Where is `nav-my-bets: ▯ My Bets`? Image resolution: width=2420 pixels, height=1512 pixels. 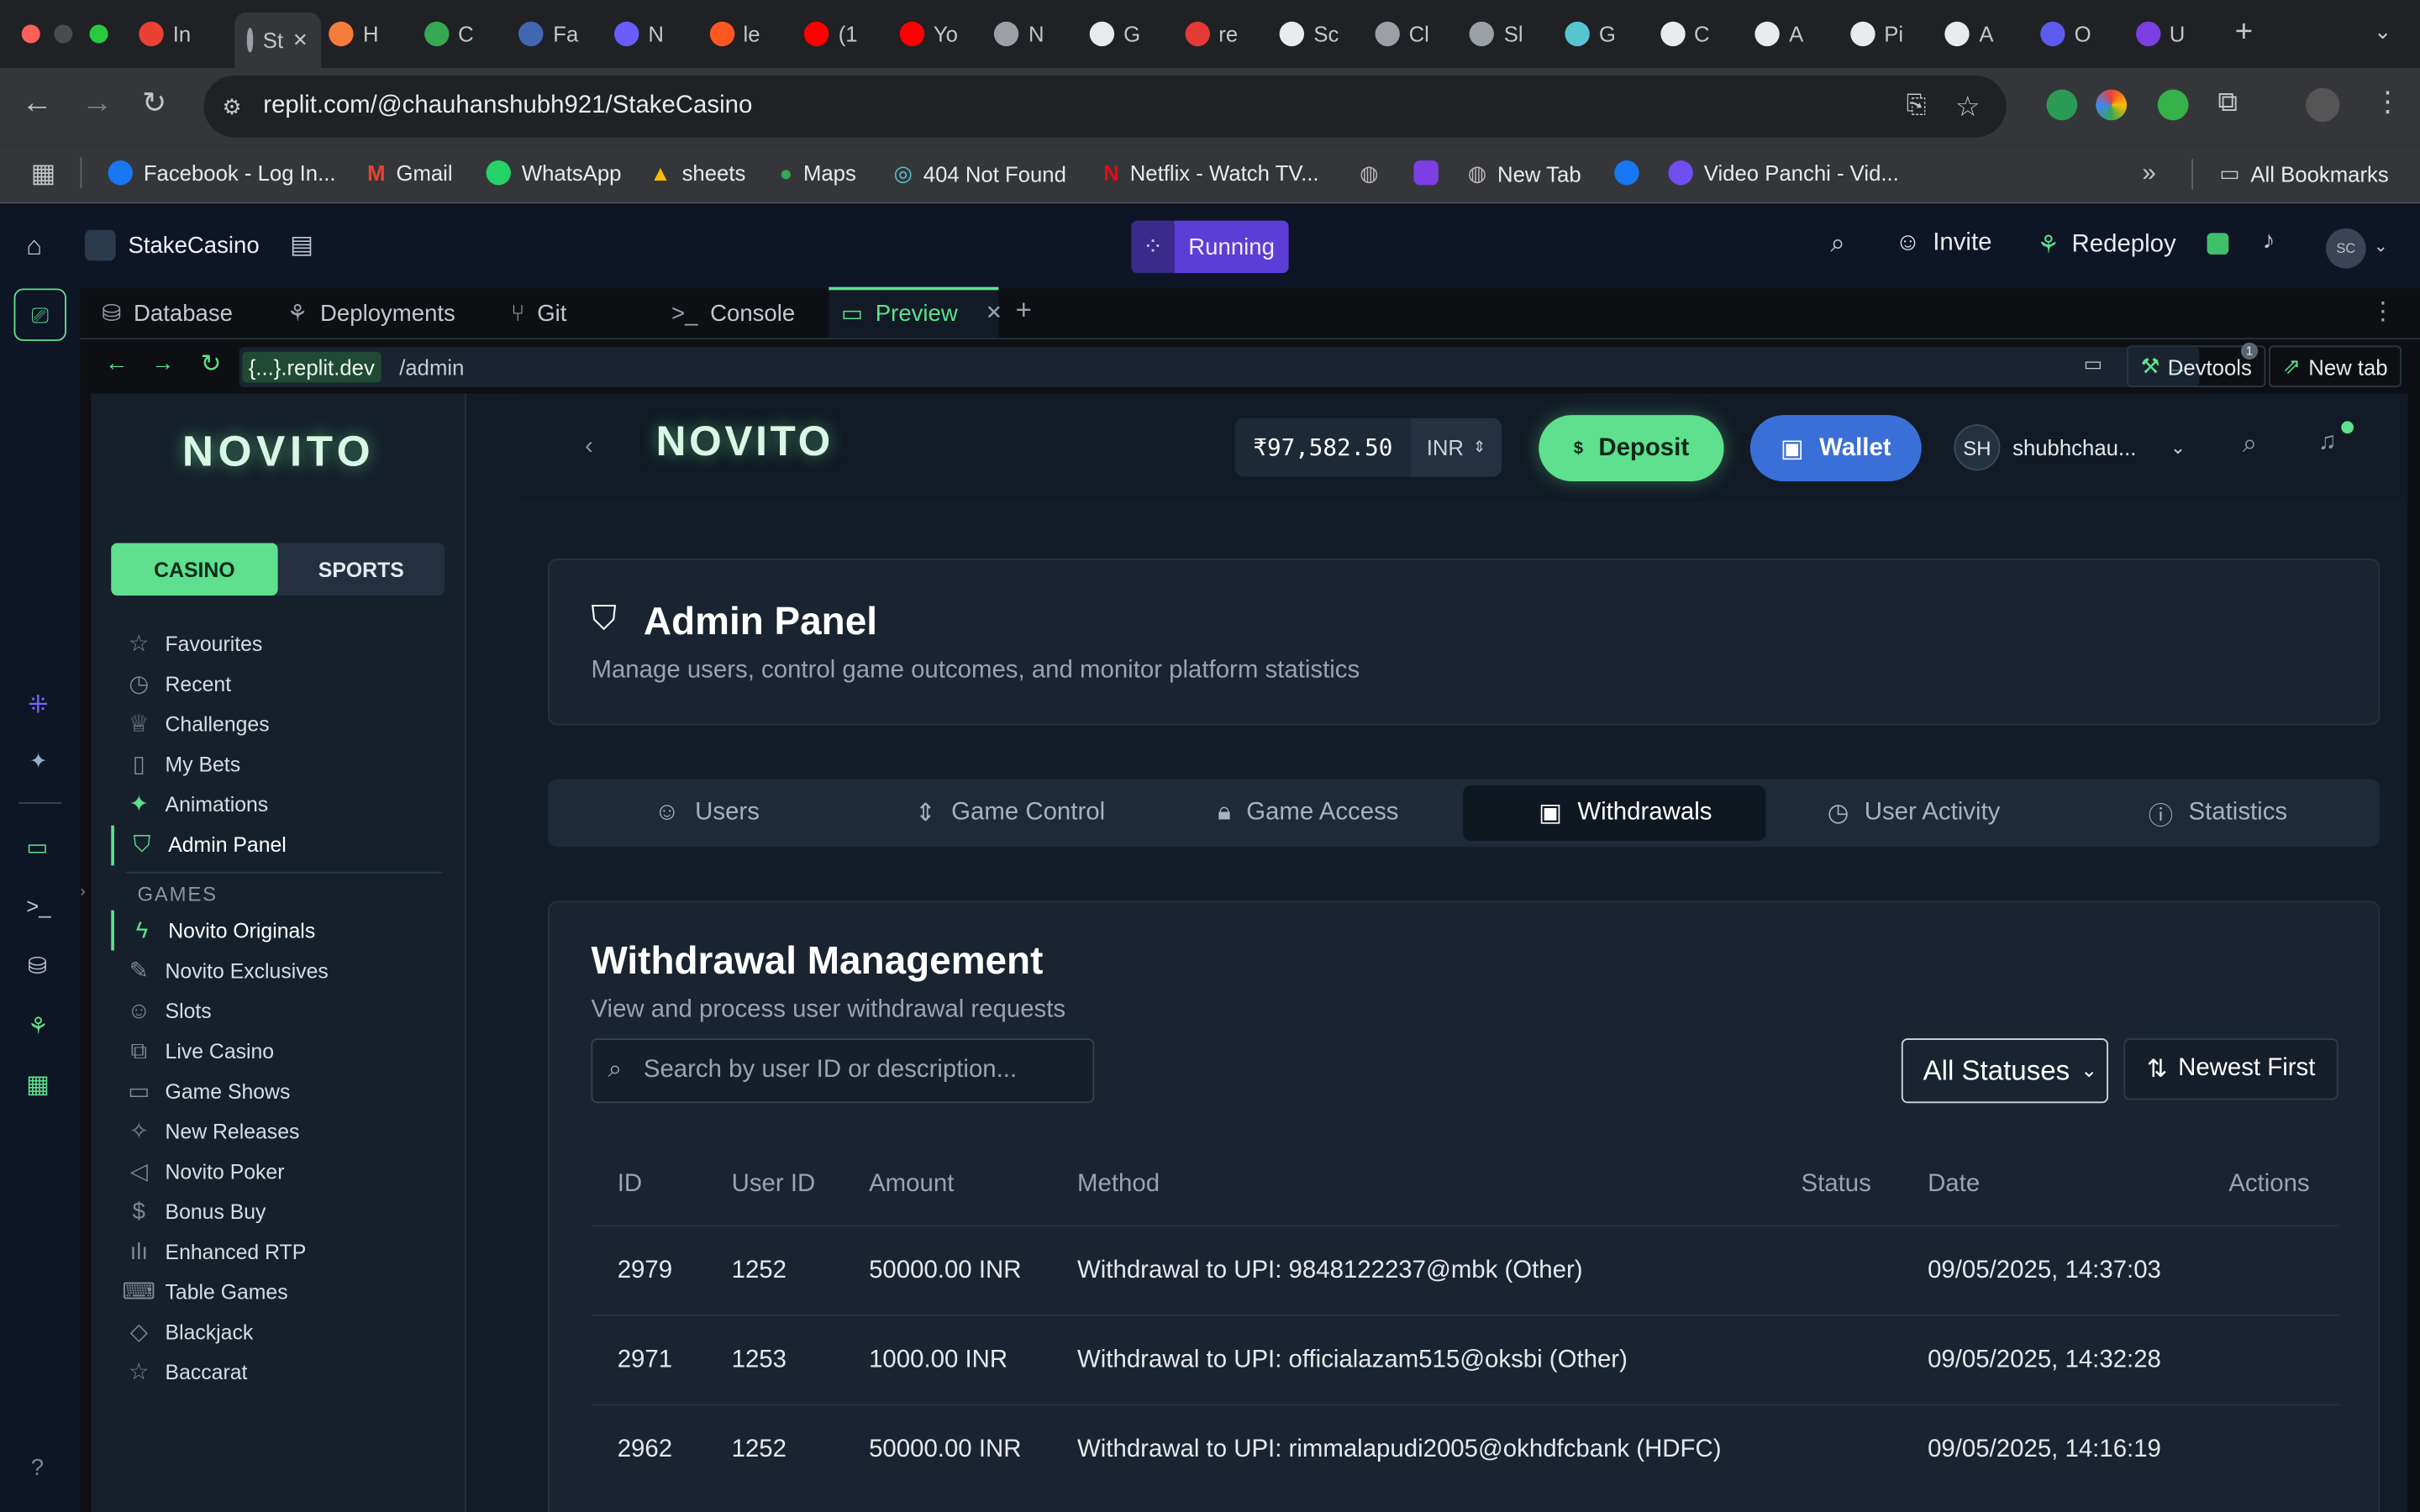 nav-my-bets: ▯ My Bets is located at coordinates (182, 763).